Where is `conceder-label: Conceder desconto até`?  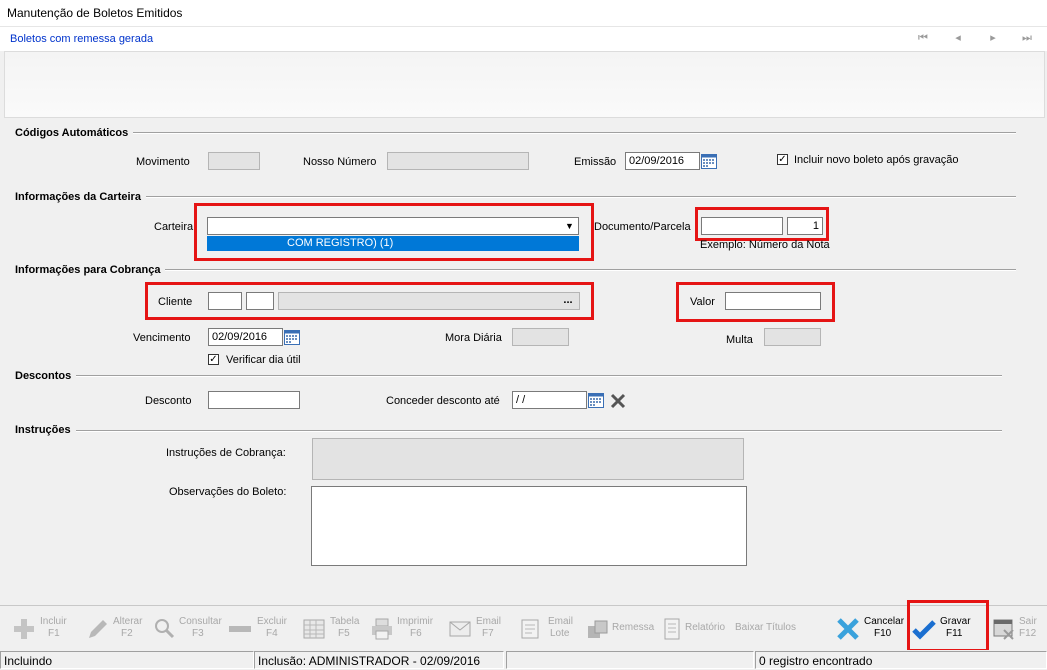 conceder-label: Conceder desconto até is located at coordinates (443, 401).